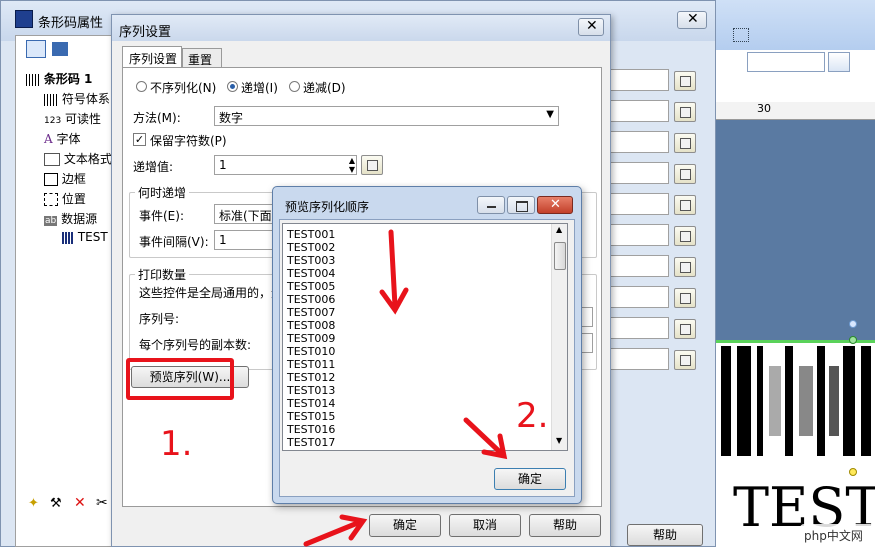 This screenshot has width=875, height=547. Describe the element at coordinates (311, 390) in the screenshot. I see `sequence-item: TEST013` at that location.